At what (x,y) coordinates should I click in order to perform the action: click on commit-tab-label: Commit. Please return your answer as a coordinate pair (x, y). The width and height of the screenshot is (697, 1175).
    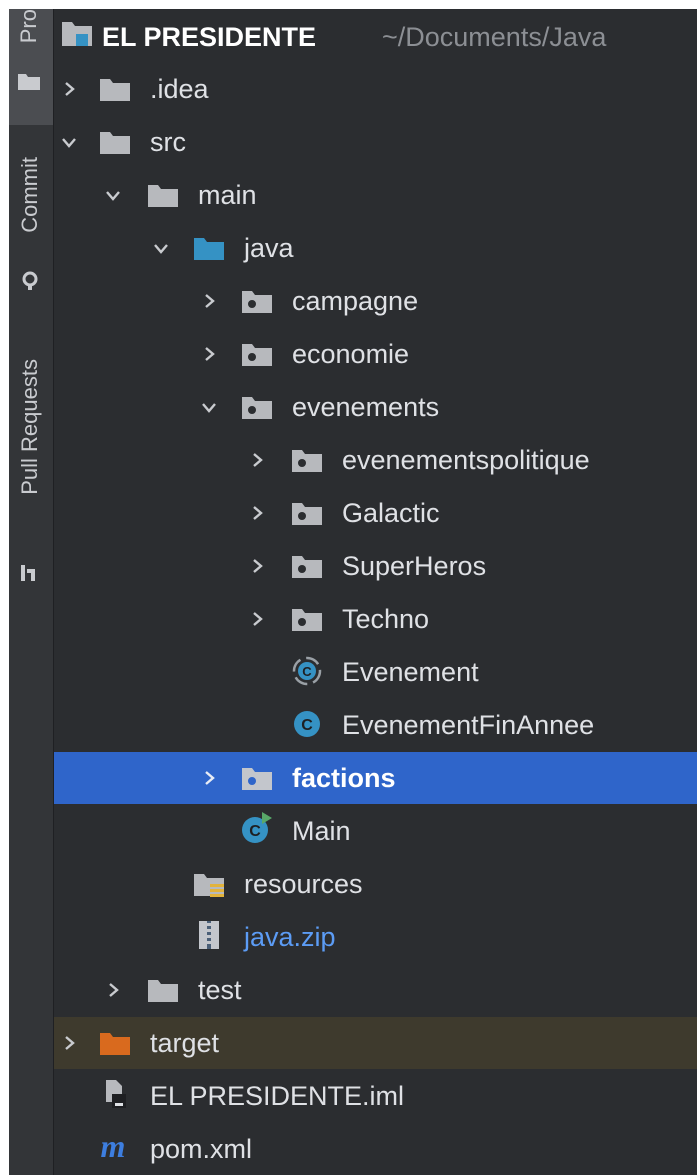
    Looking at the image, I should click on (29, 195).